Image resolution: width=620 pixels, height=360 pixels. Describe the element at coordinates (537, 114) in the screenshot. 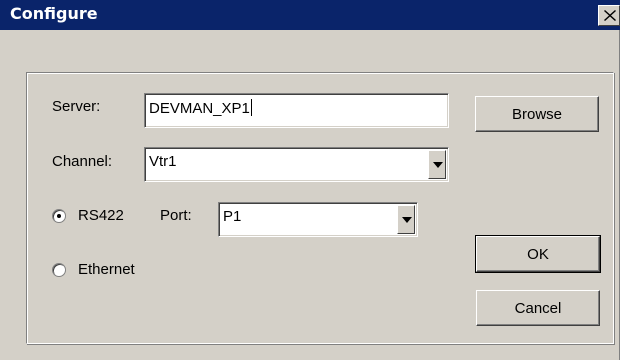

I see `browse-button: Browse` at that location.